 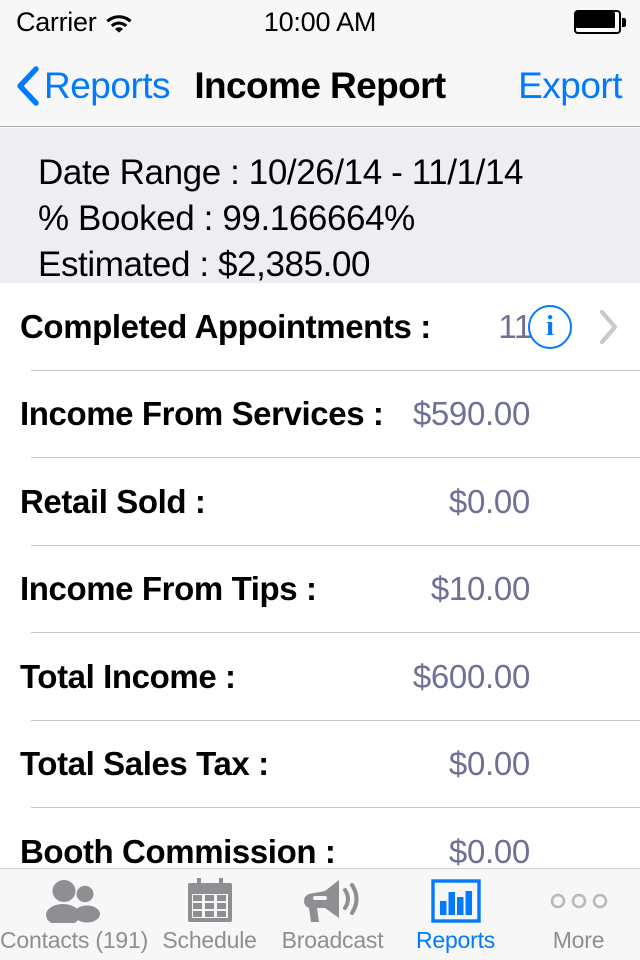 I want to click on status-bar-right, so click(x=600, y=22).